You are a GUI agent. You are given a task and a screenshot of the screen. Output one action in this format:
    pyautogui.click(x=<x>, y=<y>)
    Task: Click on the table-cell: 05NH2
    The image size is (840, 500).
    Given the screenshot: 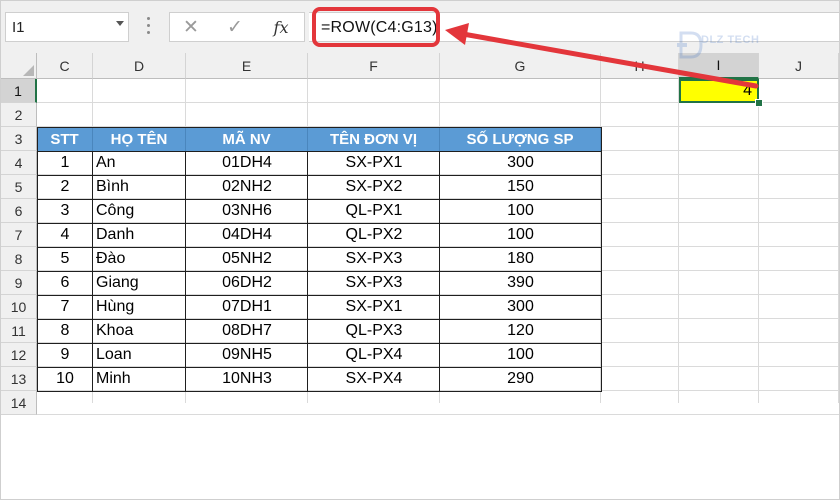 What is the action you would take?
    pyautogui.click(x=247, y=259)
    